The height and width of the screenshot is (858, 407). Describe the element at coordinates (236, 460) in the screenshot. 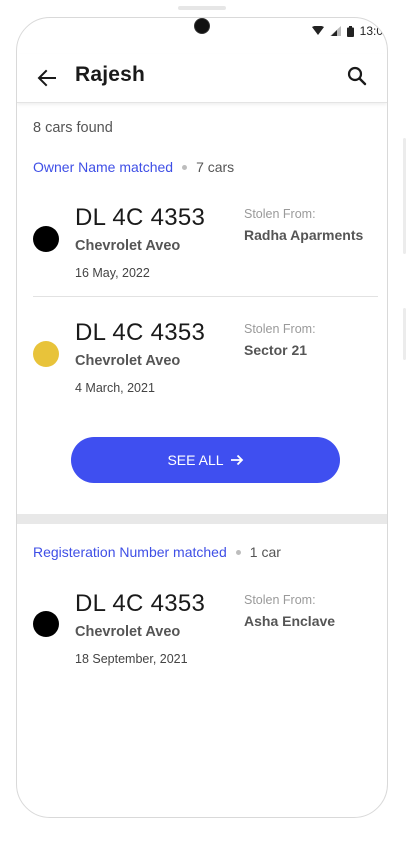

I see `arrow-right-icon` at that location.